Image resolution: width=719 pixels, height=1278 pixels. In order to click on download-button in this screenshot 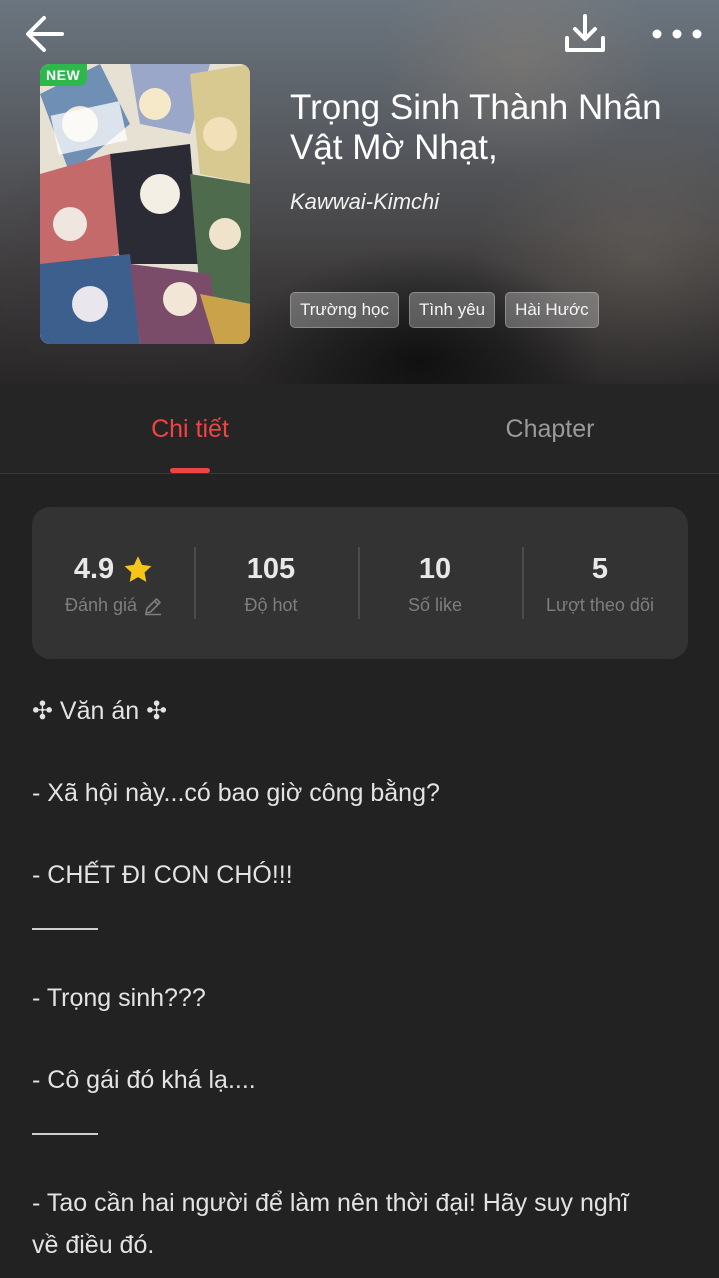, I will do `click(585, 34)`.